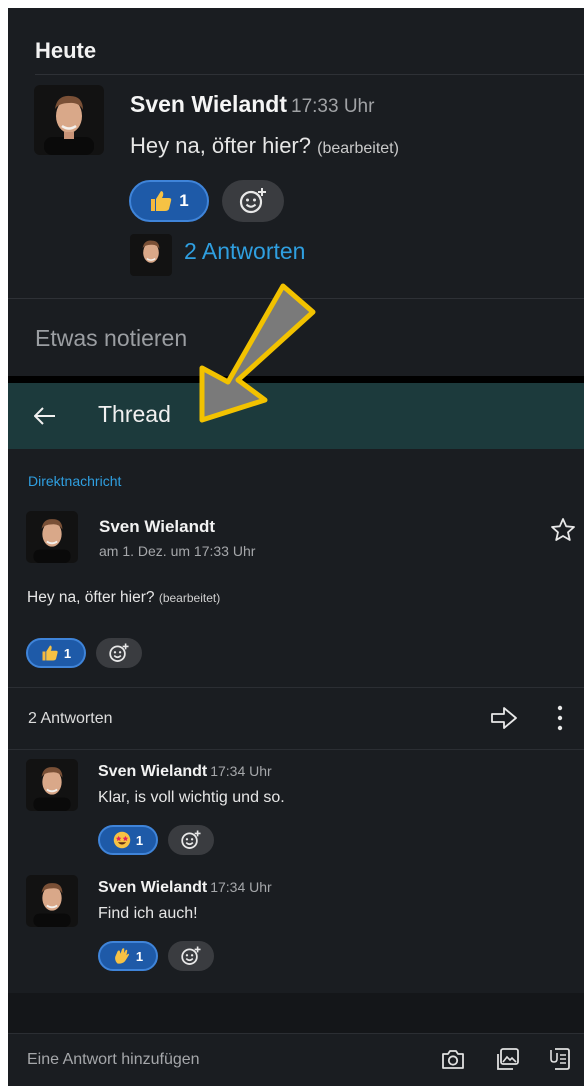 The image size is (584, 1086). I want to click on section-title: Heute, so click(66, 50).